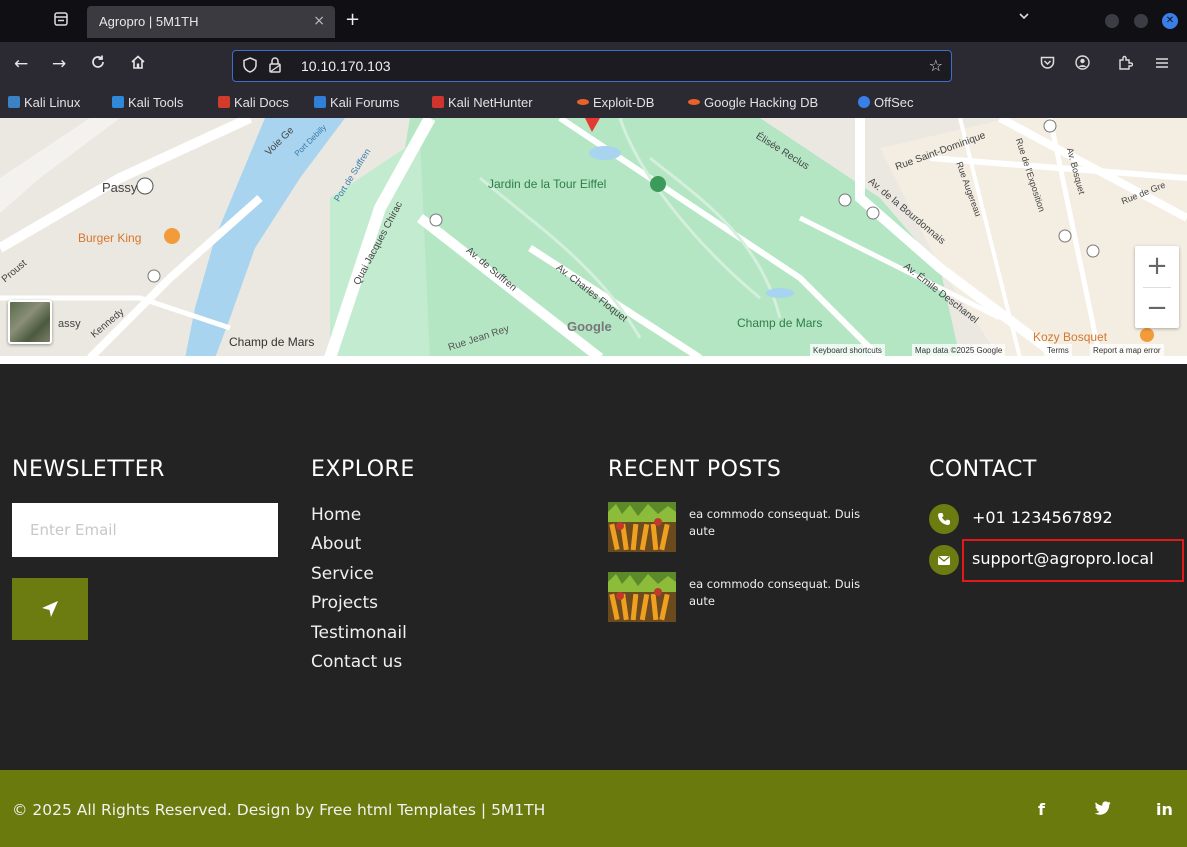  I want to click on pocket-icon, so click(1047, 64).